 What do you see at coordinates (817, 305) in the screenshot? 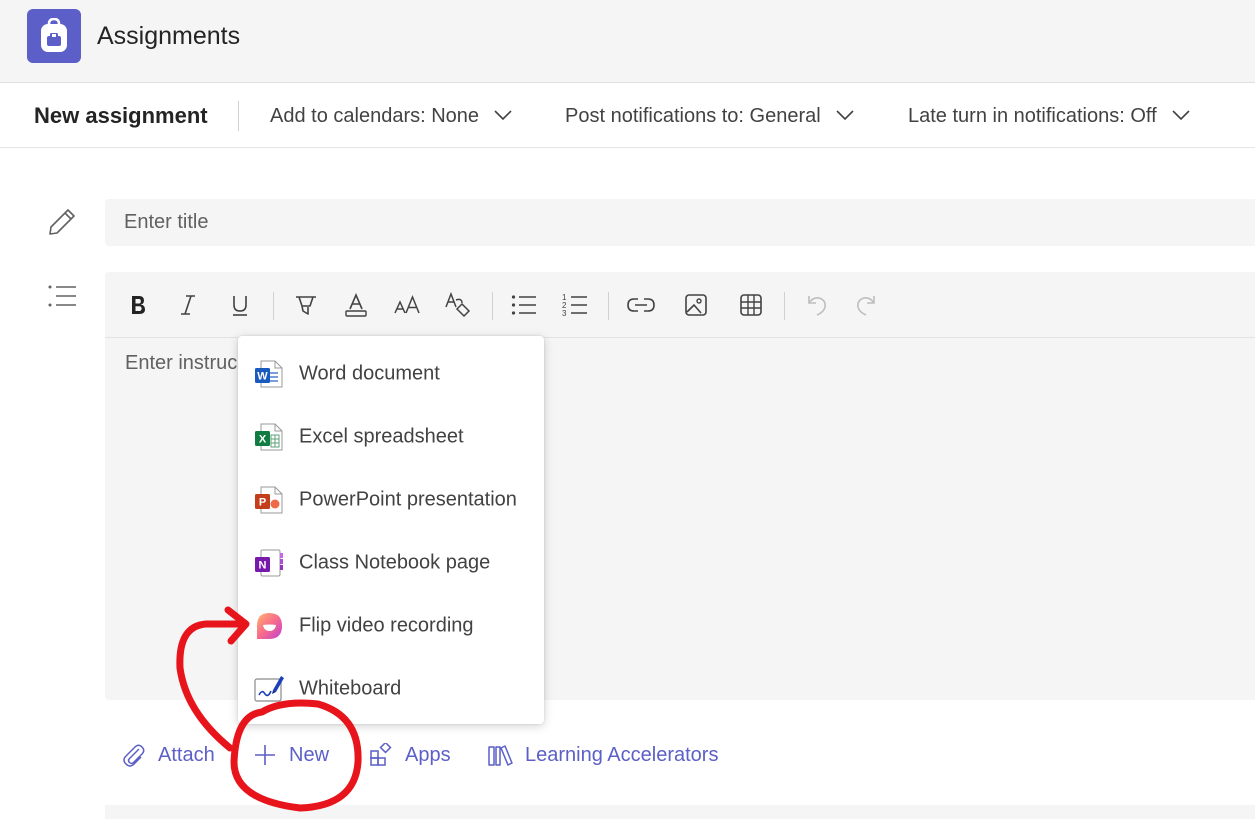
I see `undo-icon` at bounding box center [817, 305].